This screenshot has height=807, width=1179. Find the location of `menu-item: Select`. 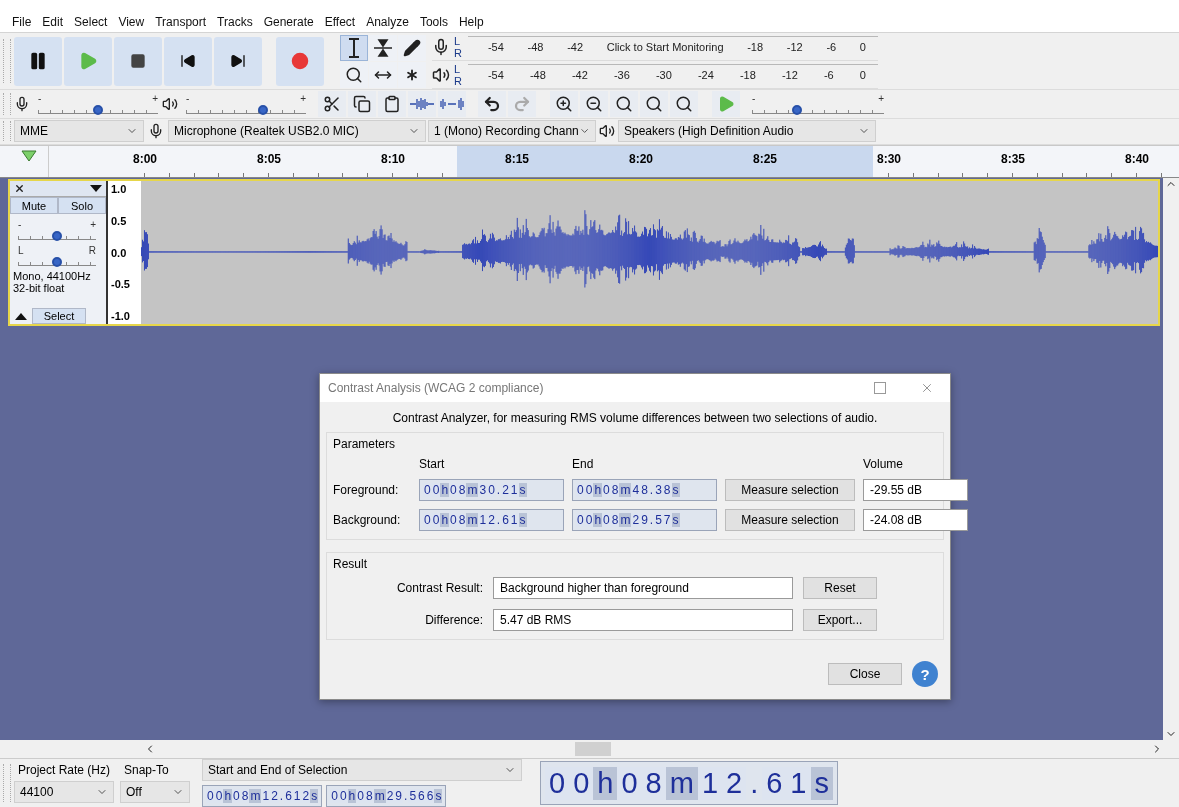

menu-item: Select is located at coordinates (91, 22).